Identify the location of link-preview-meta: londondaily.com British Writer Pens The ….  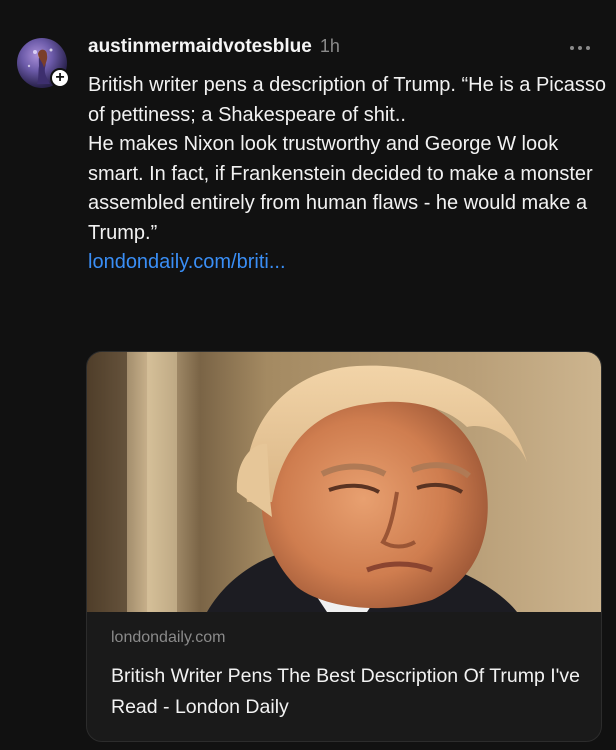
(346, 676).